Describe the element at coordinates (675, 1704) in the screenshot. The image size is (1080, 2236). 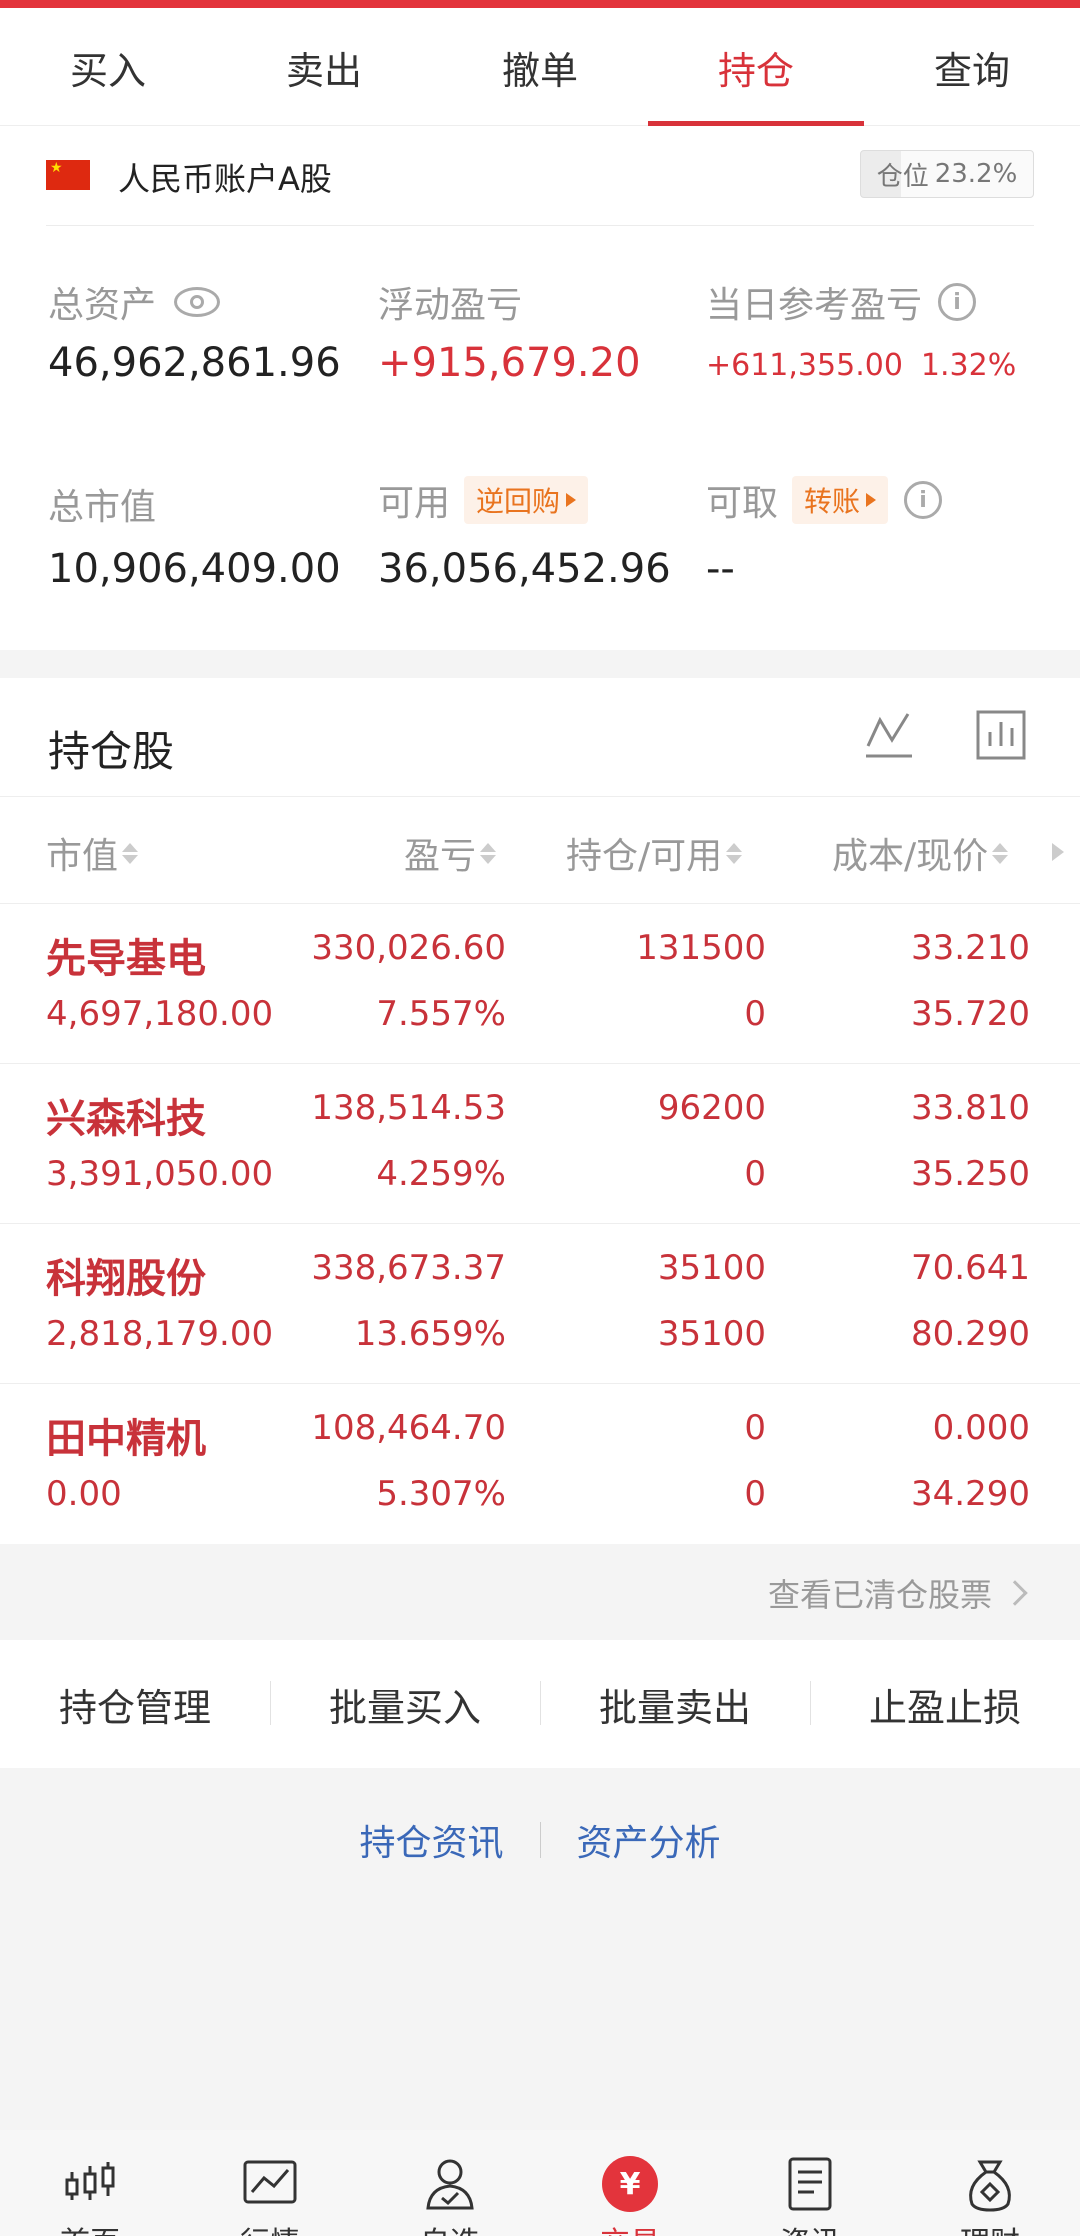
I see `batch-sell-button: 批量卖出` at that location.